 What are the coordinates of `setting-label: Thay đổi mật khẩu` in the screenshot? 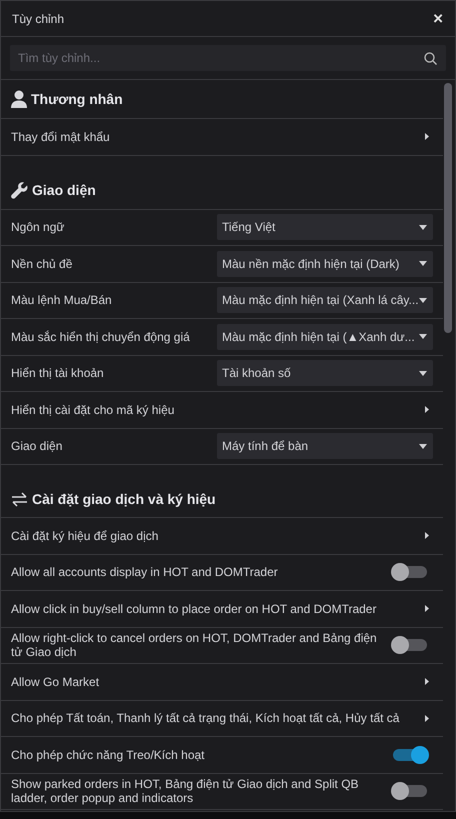 It's located at (60, 137).